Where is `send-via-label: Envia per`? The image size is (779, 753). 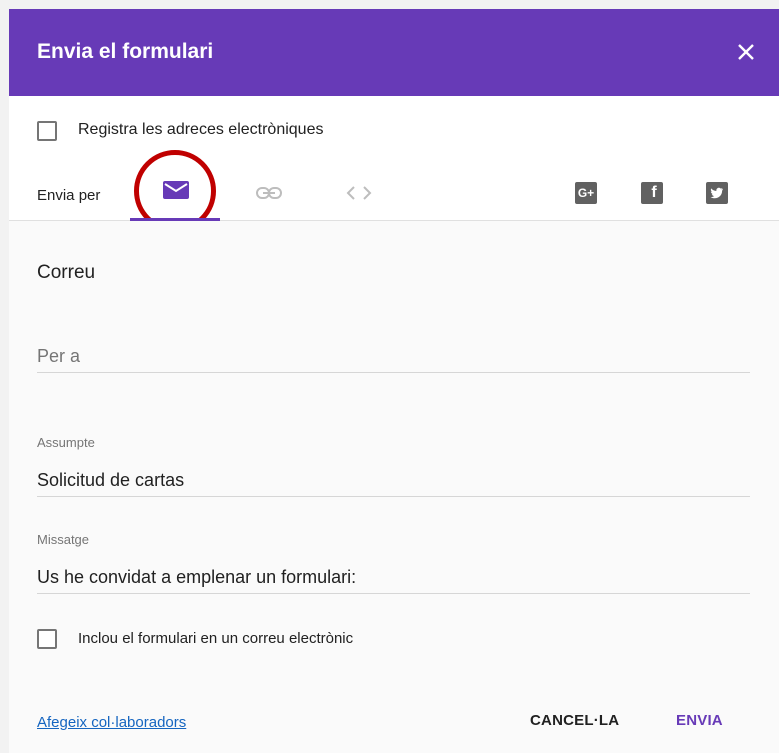
send-via-label: Envia per is located at coordinates (69, 195).